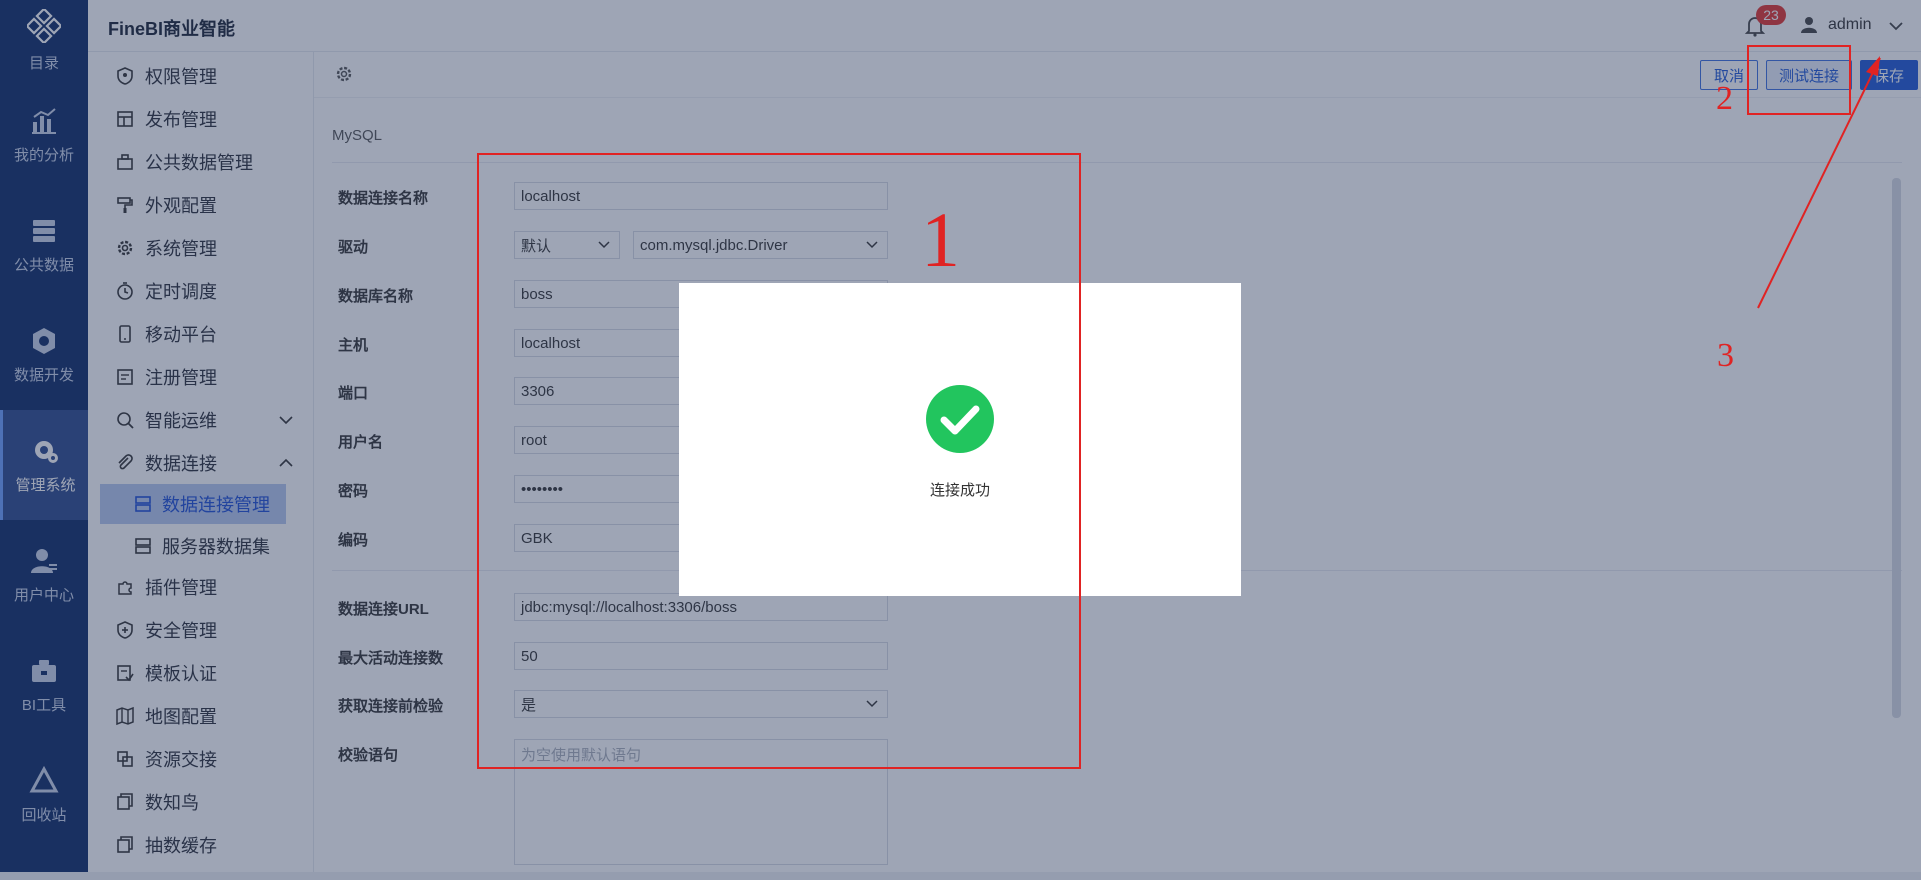  I want to click on annotation-number-3: 3, so click(1725, 355).